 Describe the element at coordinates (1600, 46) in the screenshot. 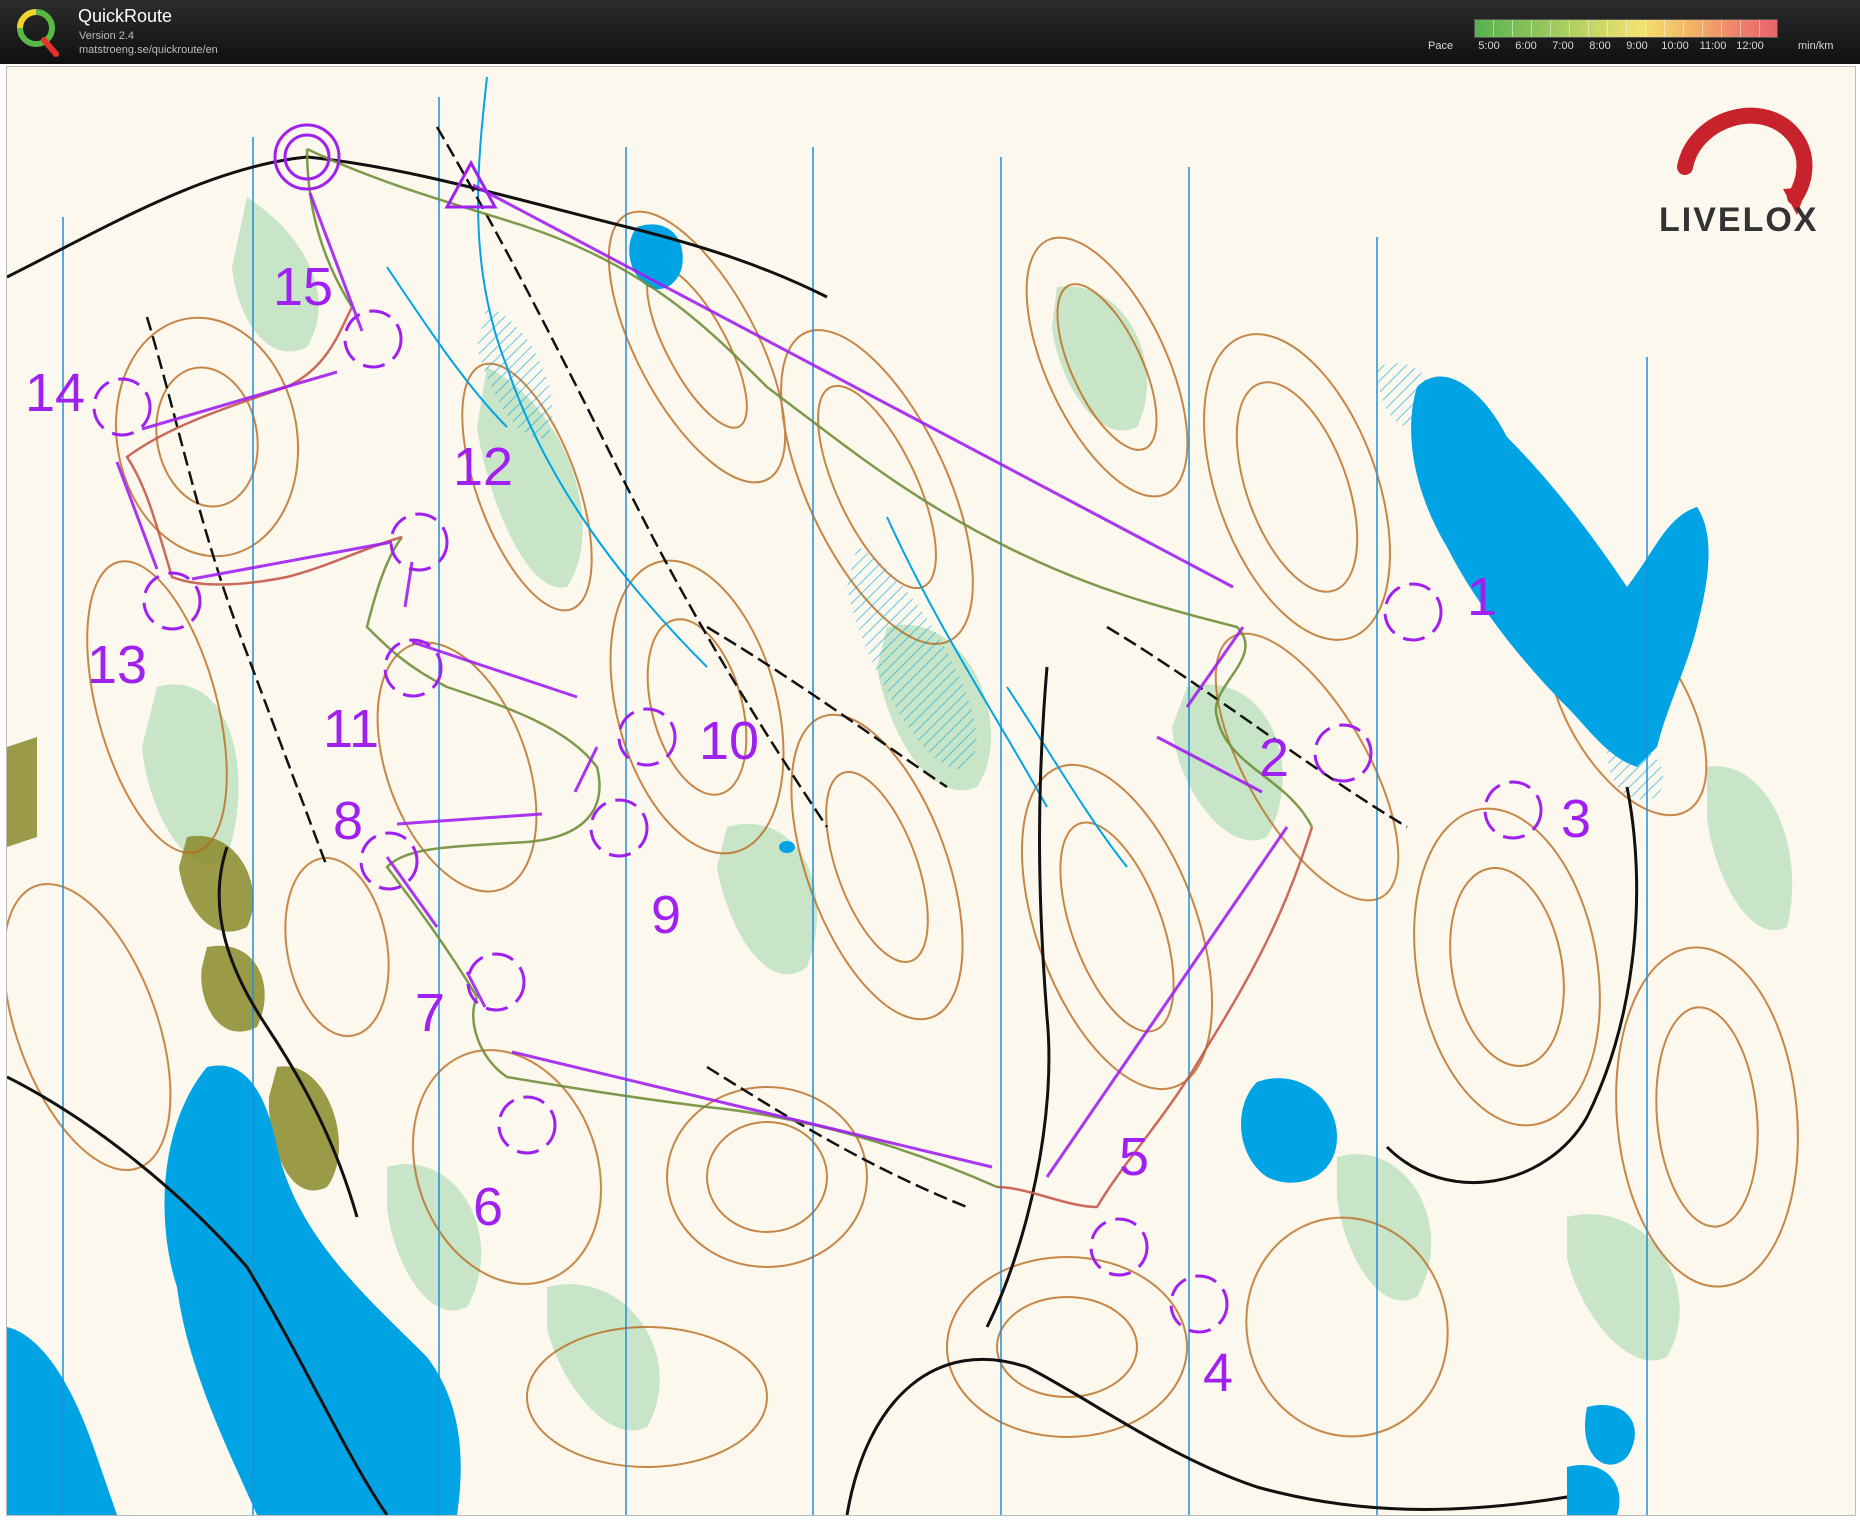

I see `pace-tick-label: 8:00` at that location.